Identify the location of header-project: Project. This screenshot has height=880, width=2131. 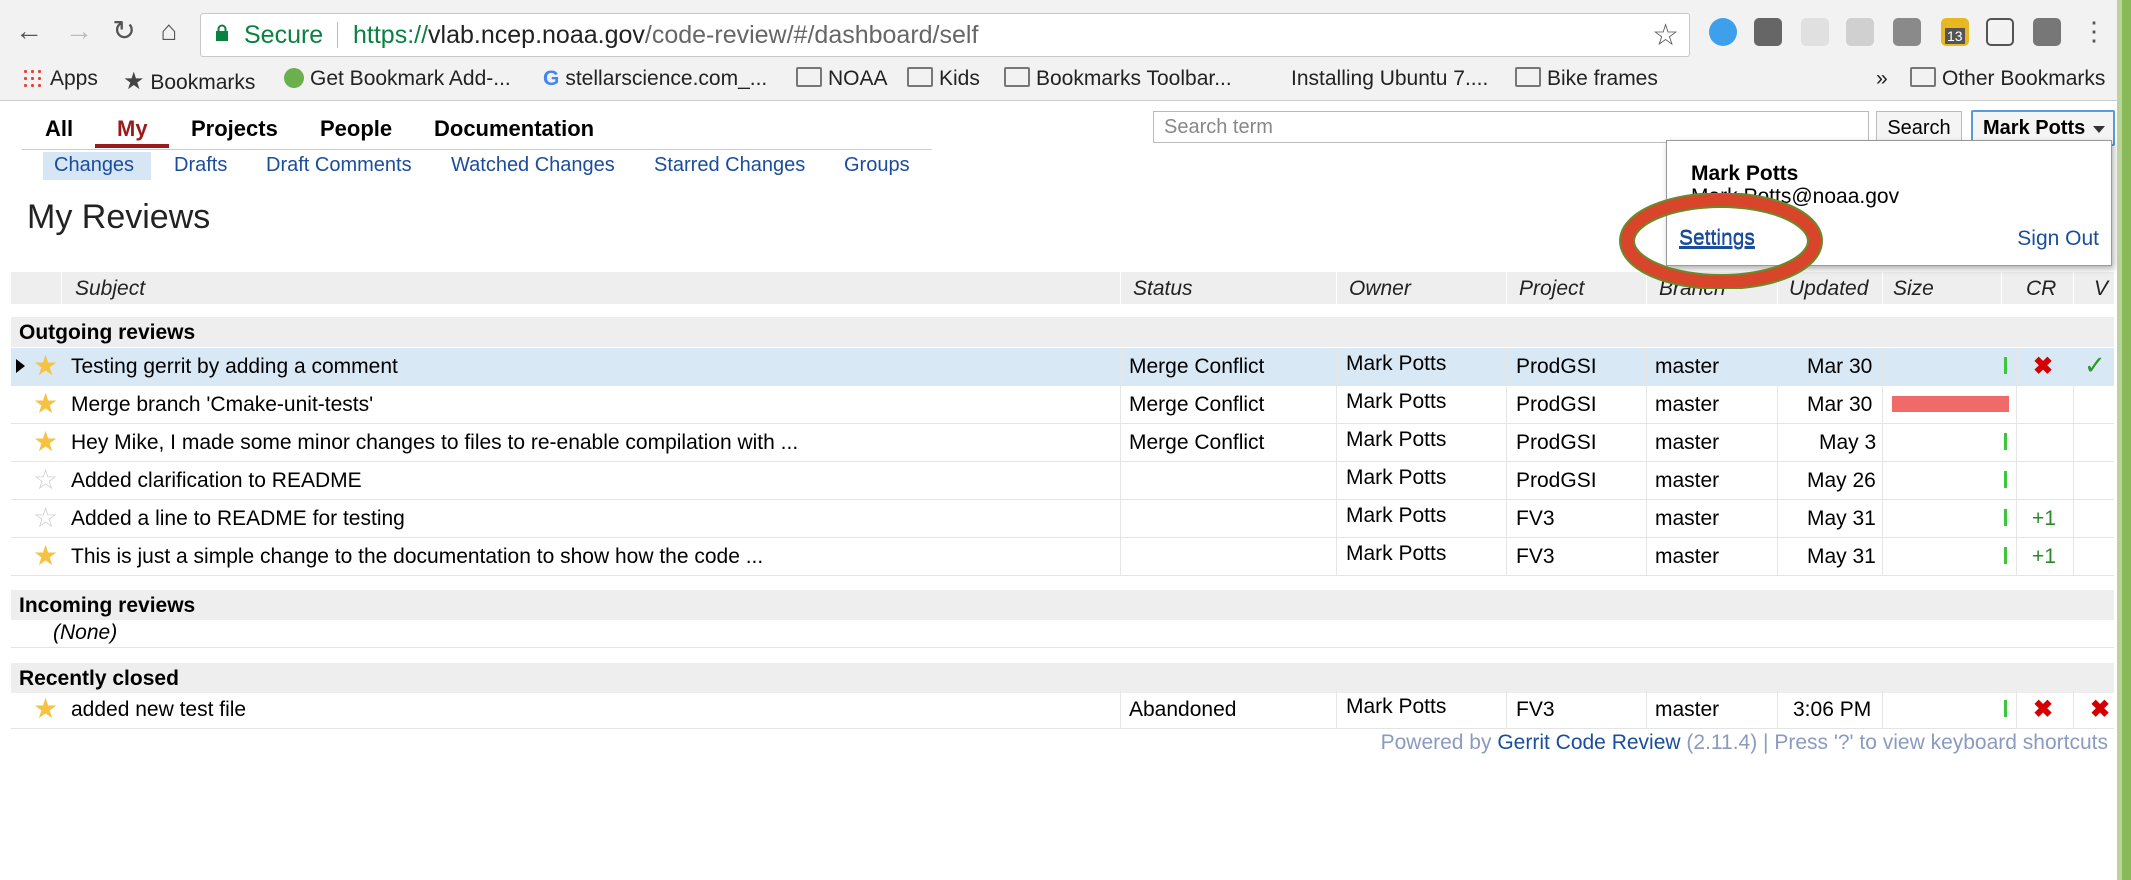
(1552, 288).